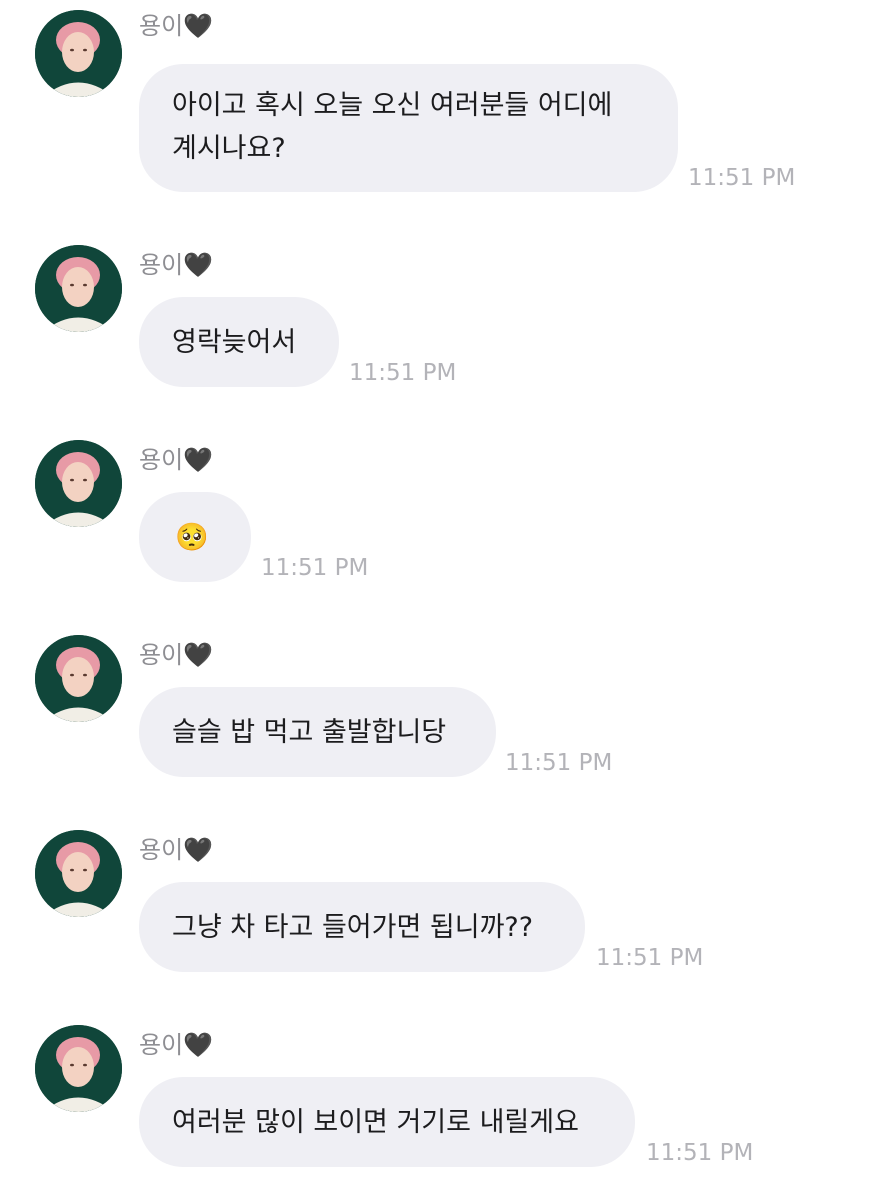  What do you see at coordinates (408, 128) in the screenshot?
I see `message-bubble: 아이고 혹시 오늘 오신 여러분들 어디에 계시나요?` at bounding box center [408, 128].